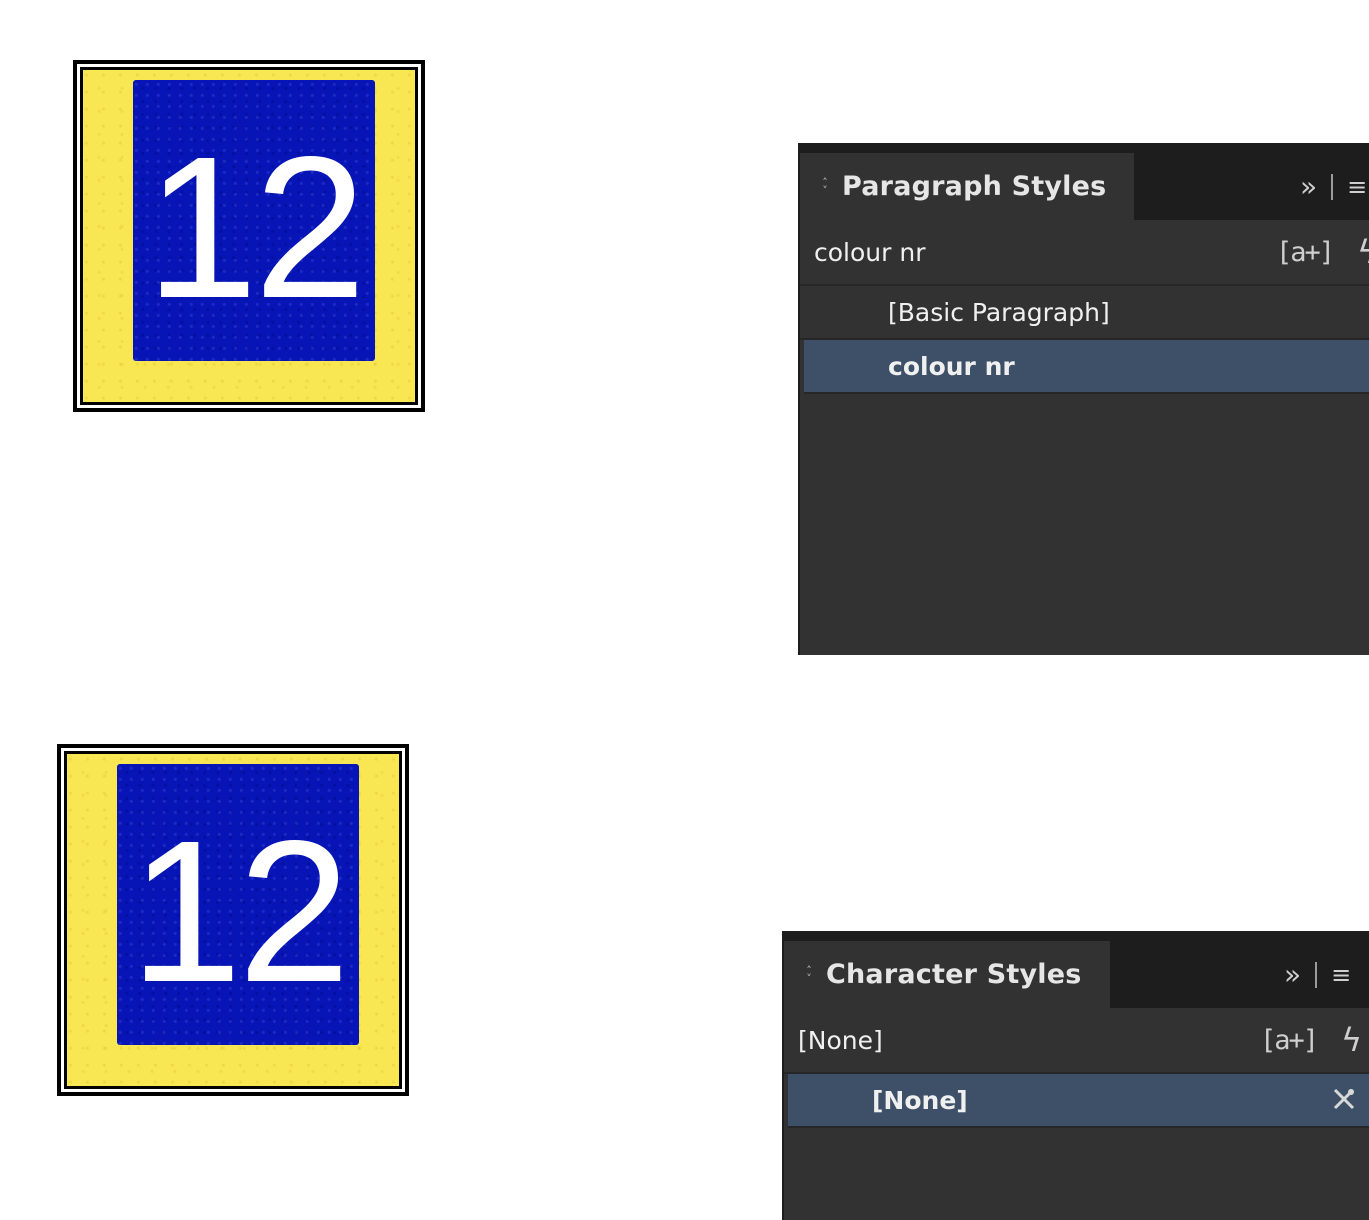 The image size is (1369, 1220). Describe the element at coordinates (870, 252) in the screenshot. I see `current-style-name: colour nr` at that location.